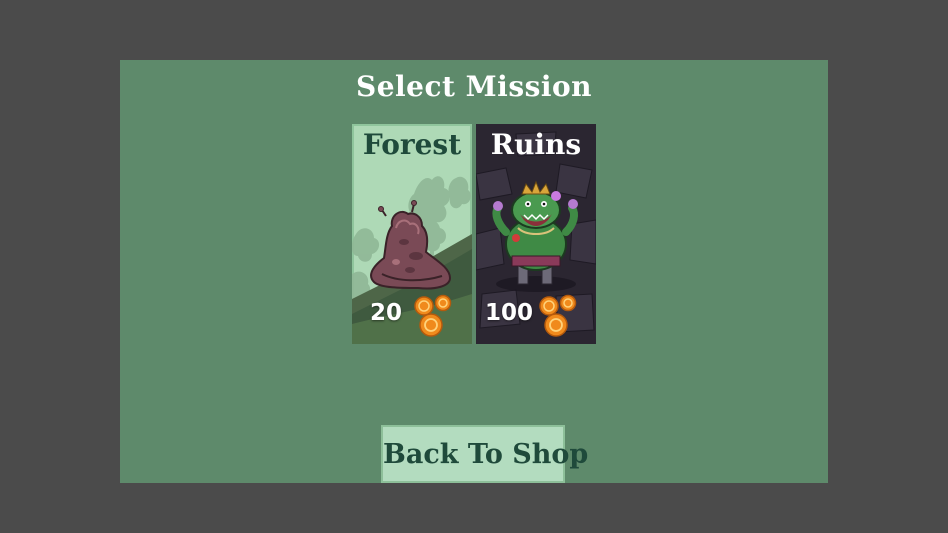  Describe the element at coordinates (509, 313) in the screenshot. I see `reward-amount: 100` at that location.